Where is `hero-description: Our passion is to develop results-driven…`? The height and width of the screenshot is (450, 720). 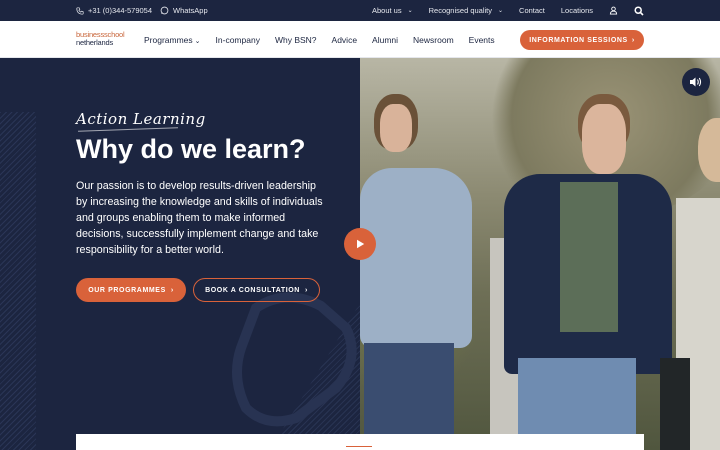 hero-description: Our passion is to develop results-driven… is located at coordinates (199, 218).